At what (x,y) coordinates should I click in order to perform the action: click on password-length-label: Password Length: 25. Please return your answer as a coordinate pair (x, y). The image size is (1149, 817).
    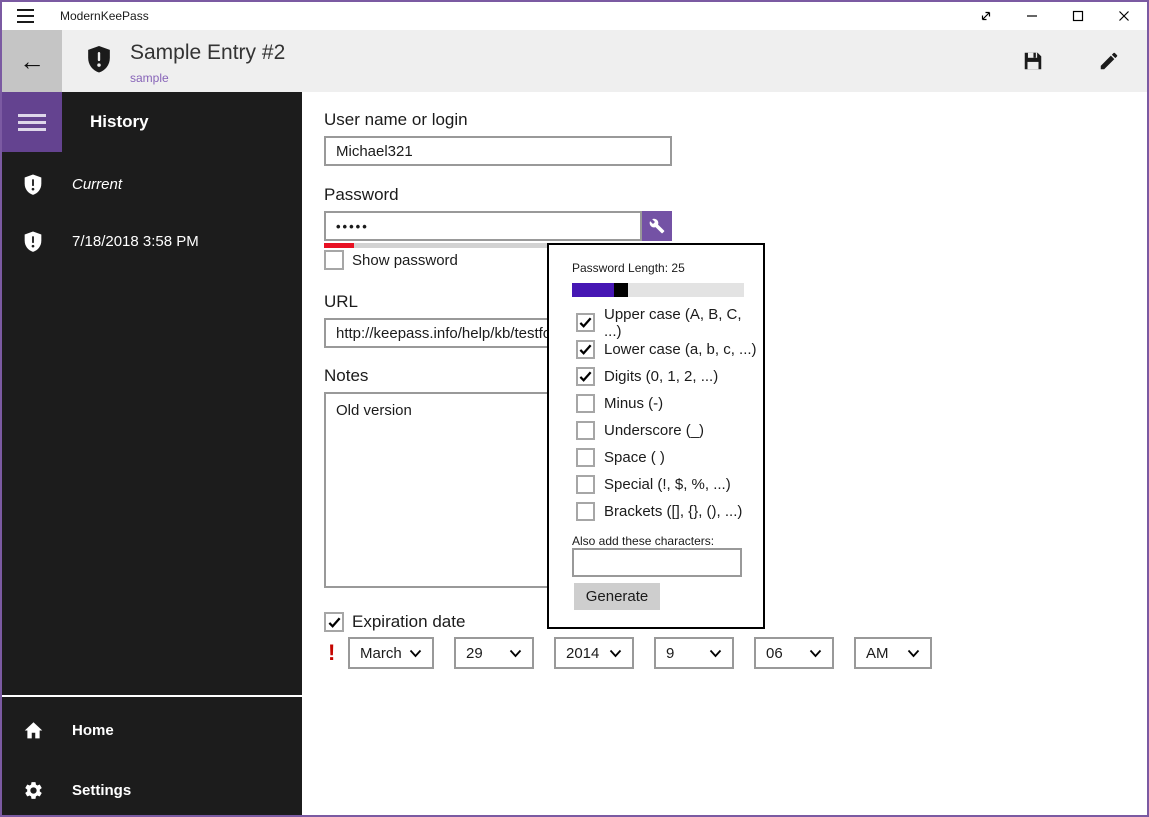
    Looking at the image, I should click on (628, 268).